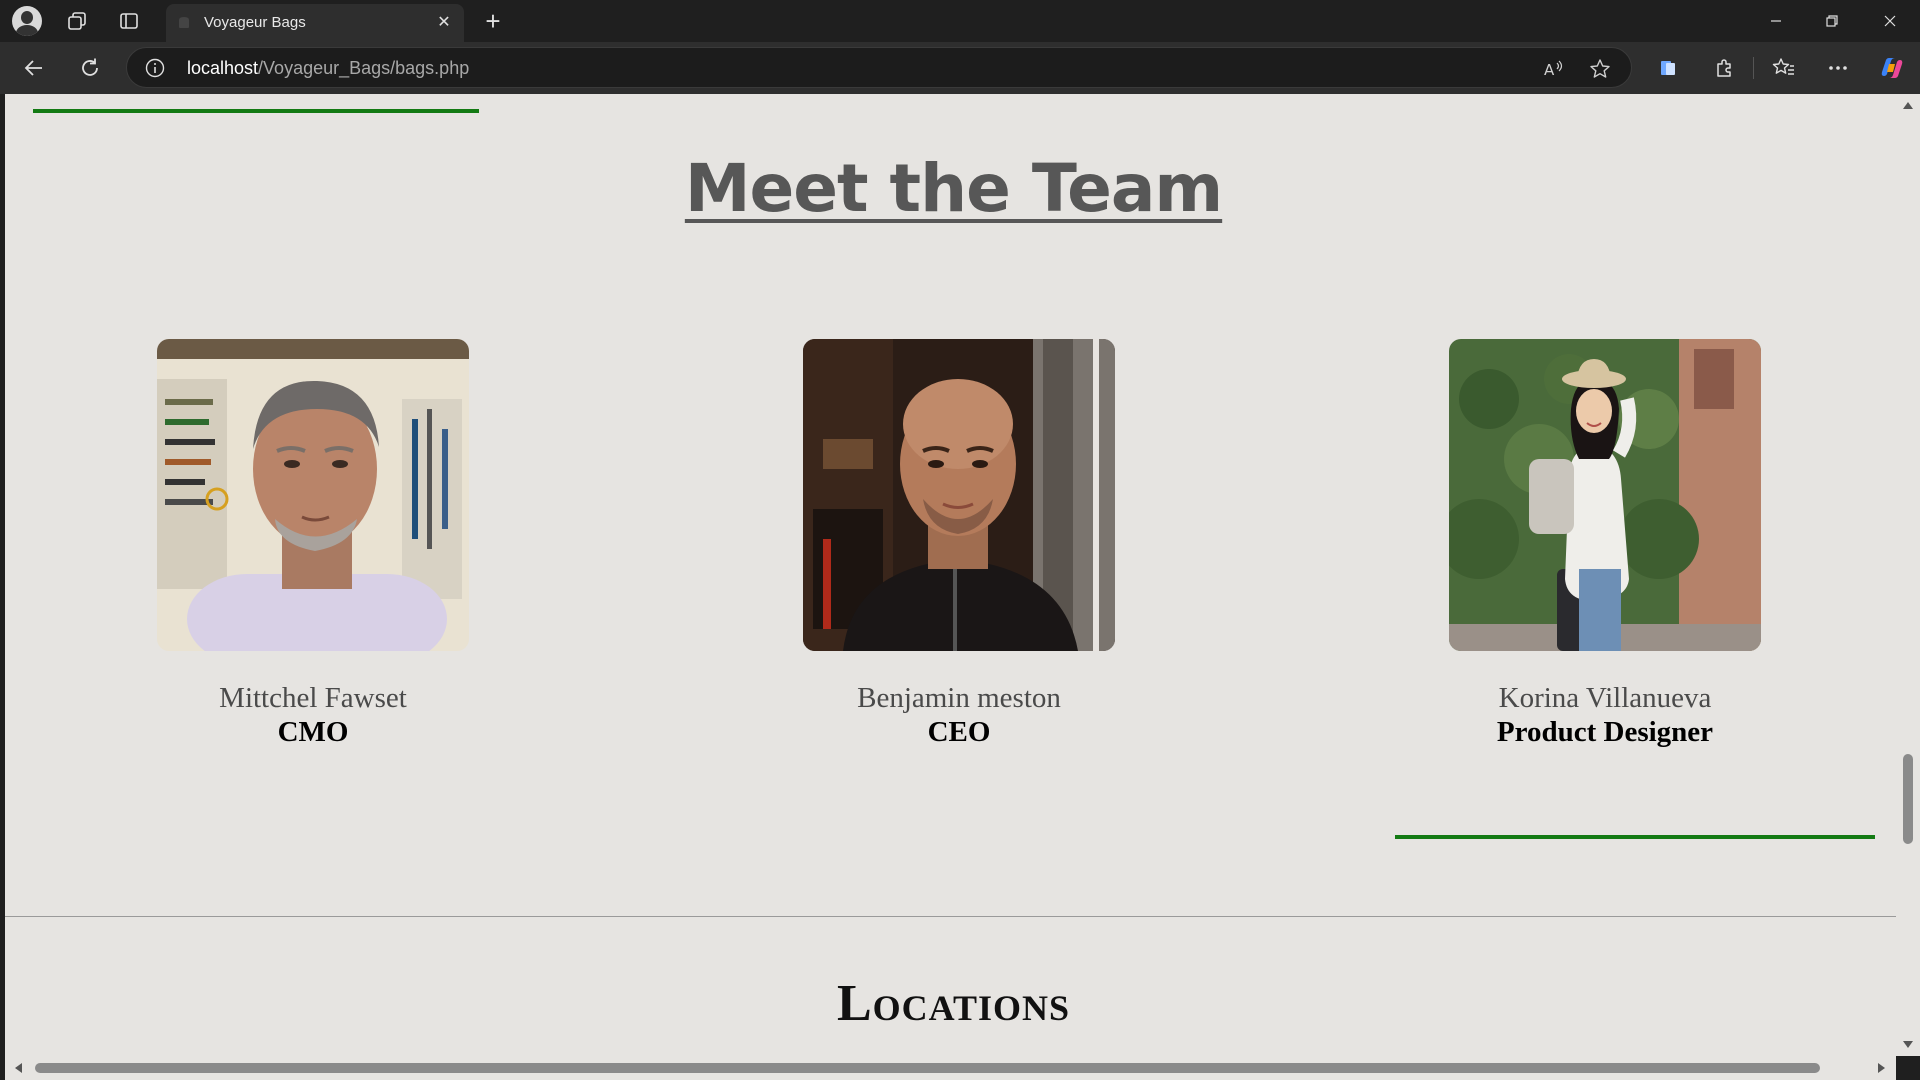 The width and height of the screenshot is (1920, 1080). I want to click on refresh-icon, so click(90, 68).